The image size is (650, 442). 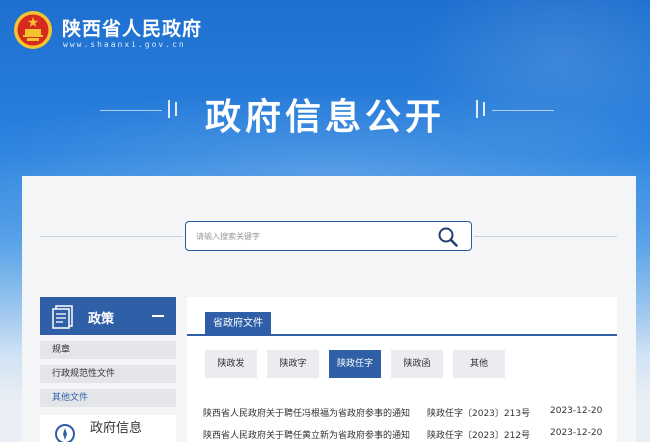 What do you see at coordinates (33, 30) in the screenshot?
I see `national-emblem-icon` at bounding box center [33, 30].